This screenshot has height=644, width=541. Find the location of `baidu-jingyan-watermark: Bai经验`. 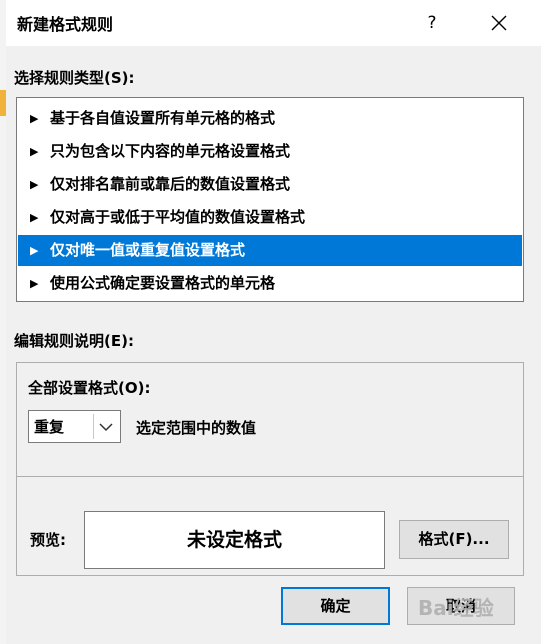

baidu-jingyan-watermark: Bai经验 is located at coordinates (456, 608).